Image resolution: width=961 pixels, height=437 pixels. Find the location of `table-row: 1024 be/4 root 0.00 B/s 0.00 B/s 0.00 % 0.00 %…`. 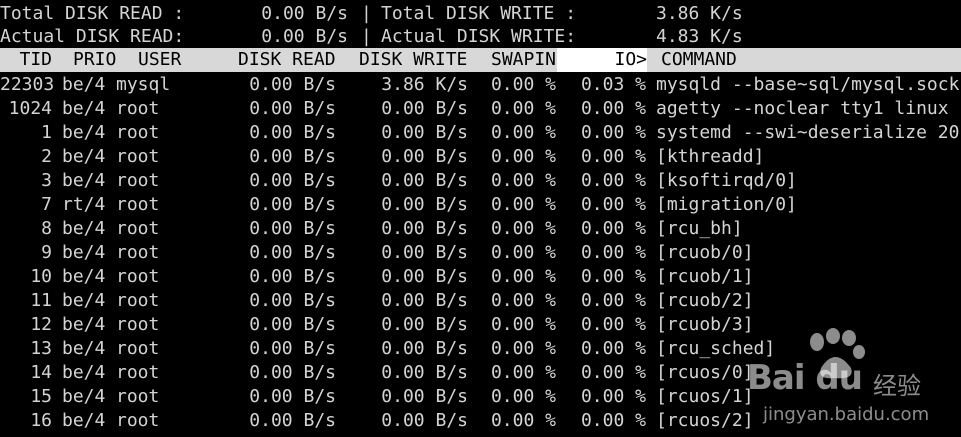

table-row: 1024 be/4 root 0.00 B/s 0.00 B/s 0.00 % 0.00 %… is located at coordinates (480, 109).